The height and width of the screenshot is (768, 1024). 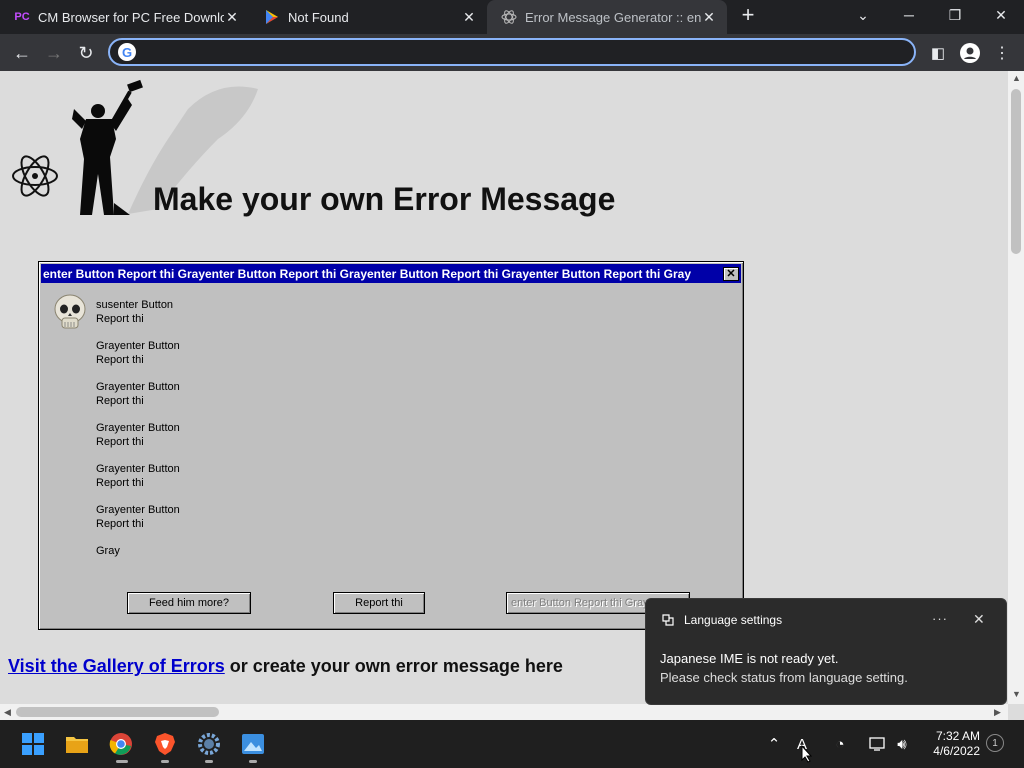 I want to click on tab-not-found: Not Found ✕, so click(x=368, y=17).